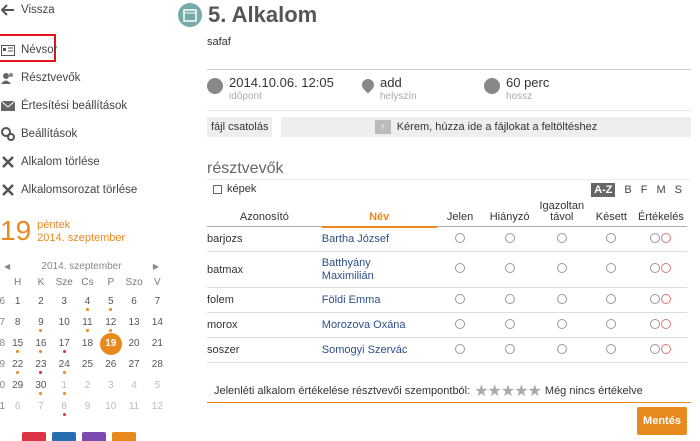 Image resolution: width=700 pixels, height=441 pixels. What do you see at coordinates (234, 189) in the screenshot?
I see `images-checkbox-row: képek` at bounding box center [234, 189].